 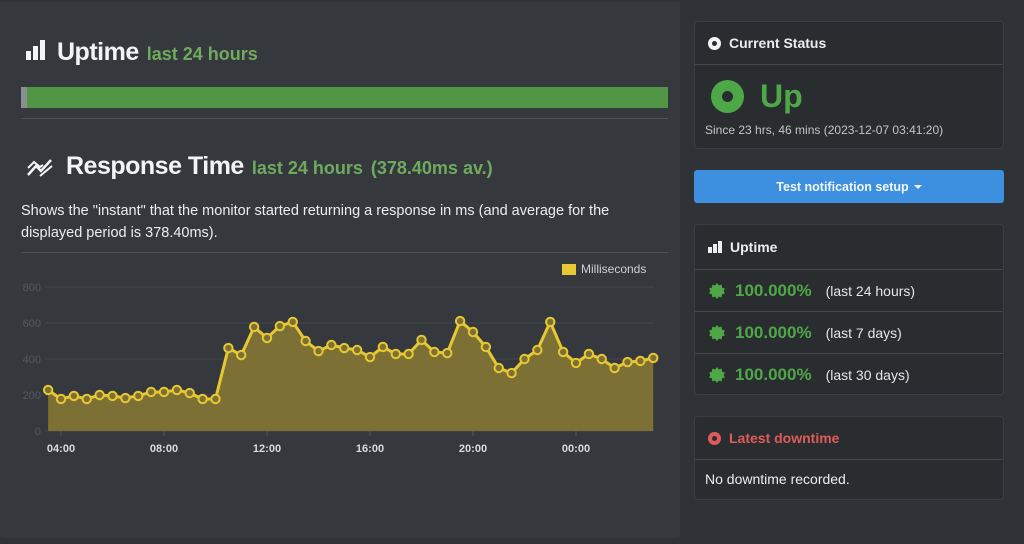 I want to click on x-tick-label: 12:00, so click(x=267, y=449).